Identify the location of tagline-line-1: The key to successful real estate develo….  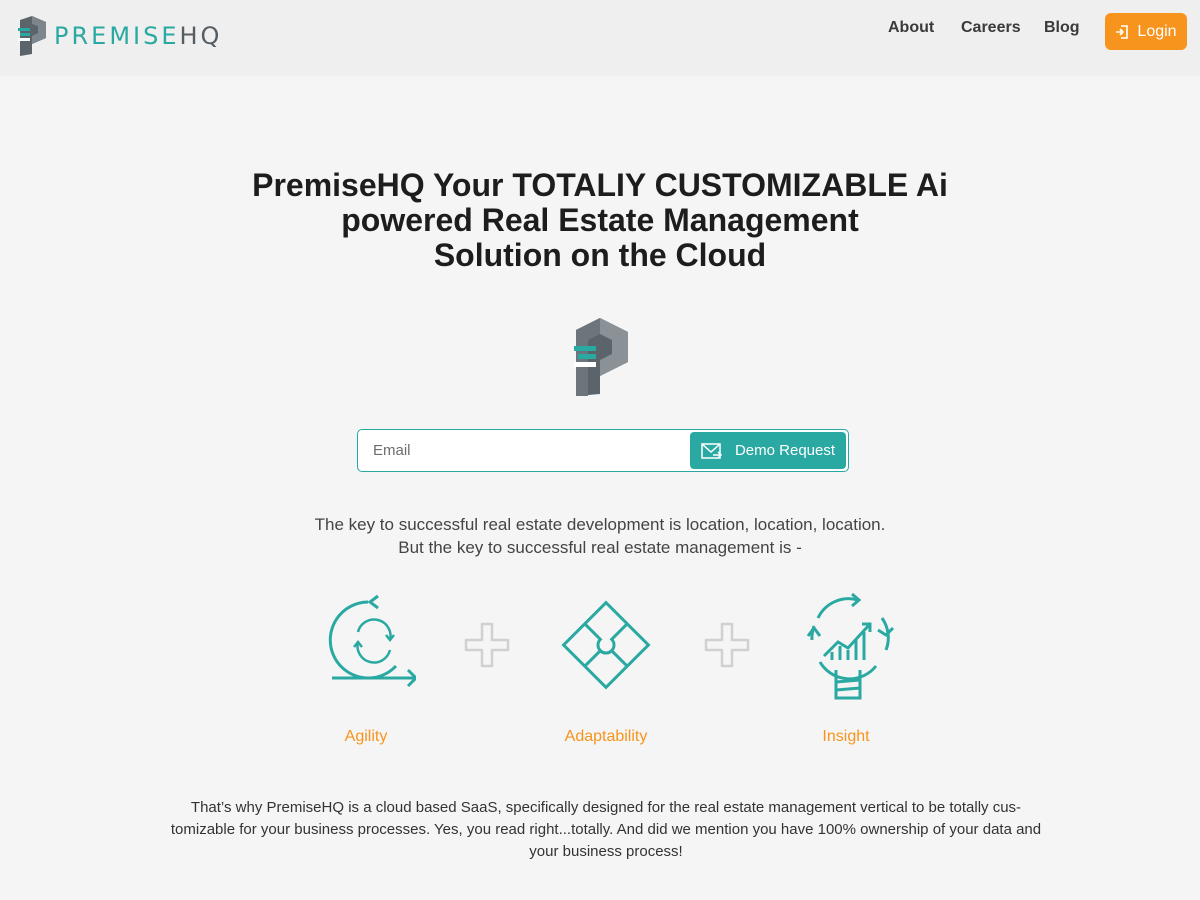
(600, 524).